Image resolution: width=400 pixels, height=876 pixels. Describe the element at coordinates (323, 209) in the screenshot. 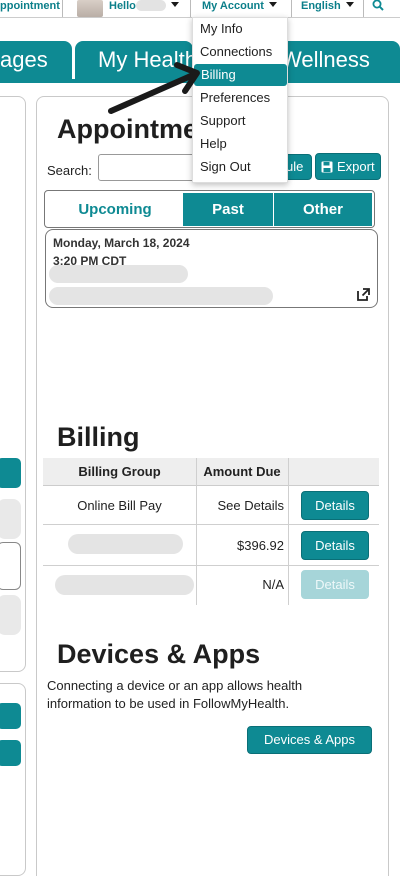

I see `tab-other: Other` at that location.